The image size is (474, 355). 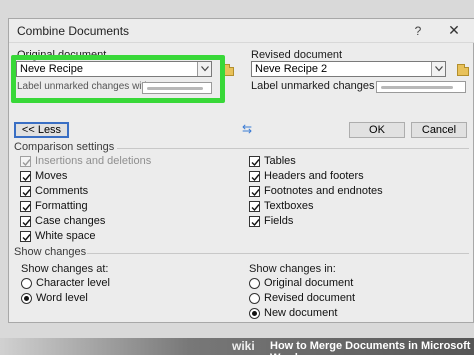 I want to click on checkbox-label: Formatting, so click(x=61, y=206).